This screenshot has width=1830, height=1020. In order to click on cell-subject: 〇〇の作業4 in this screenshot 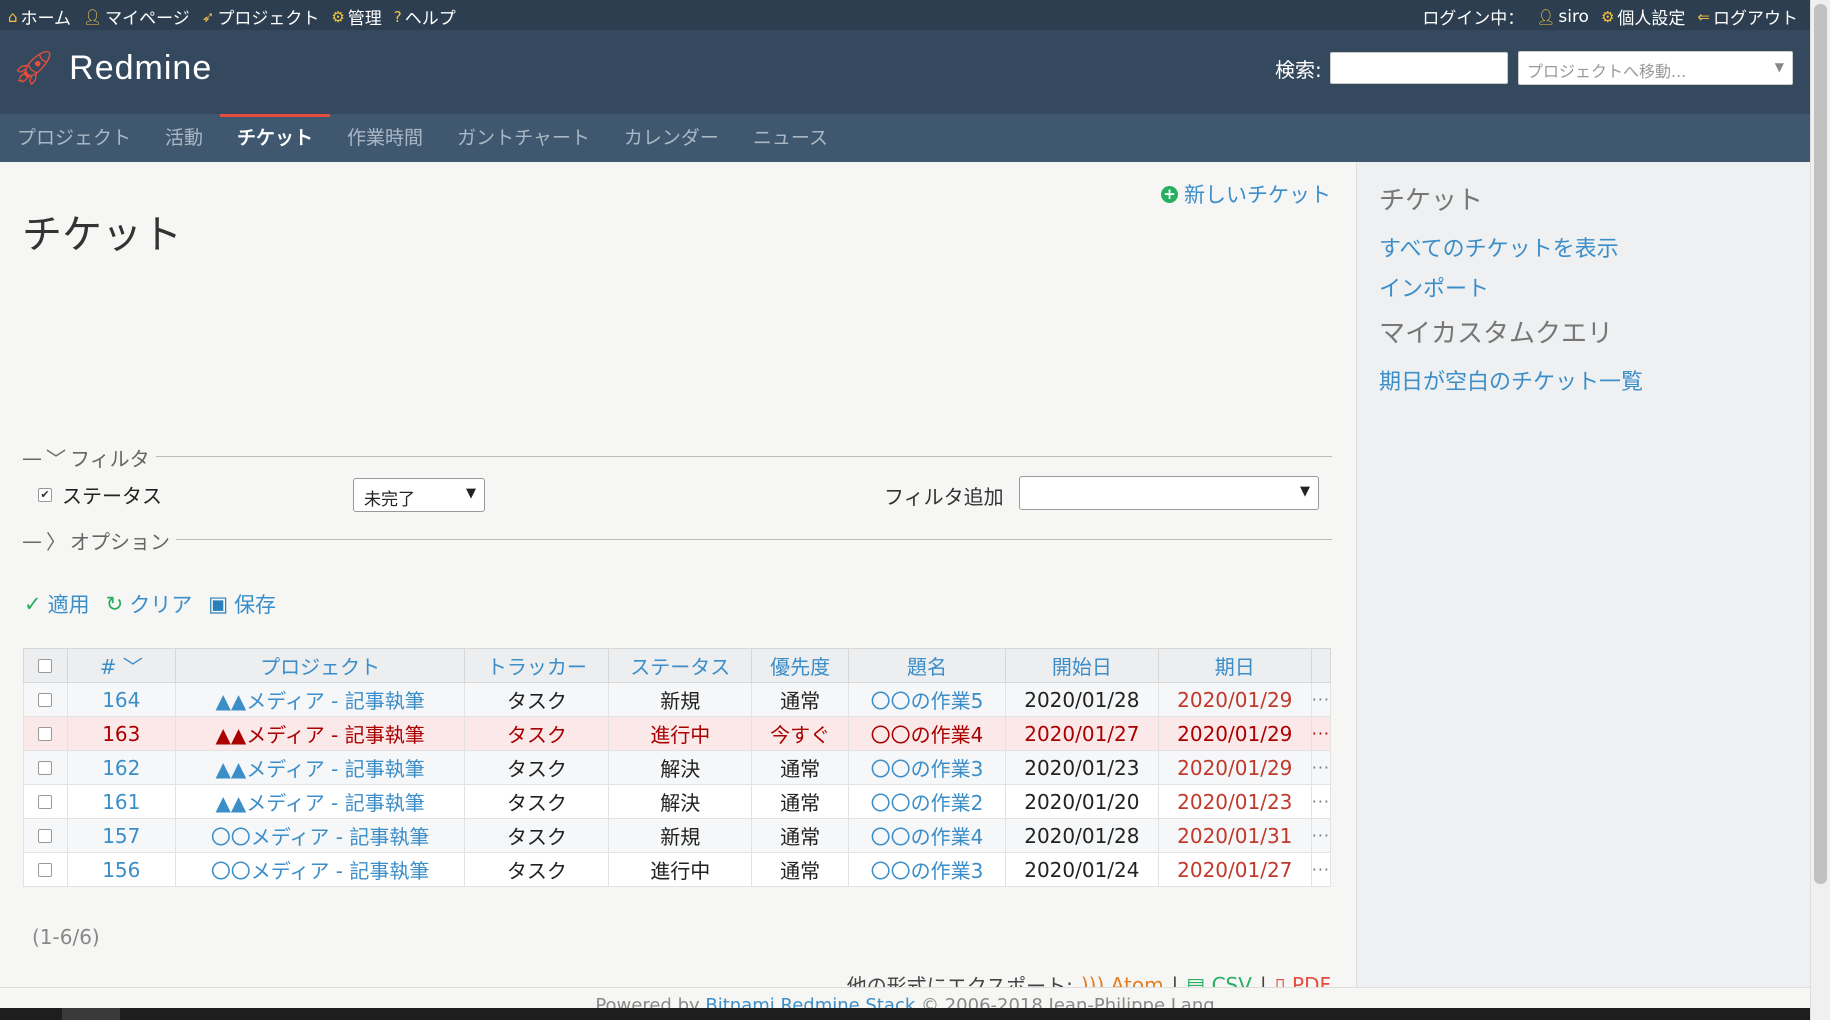, I will do `click(927, 733)`.